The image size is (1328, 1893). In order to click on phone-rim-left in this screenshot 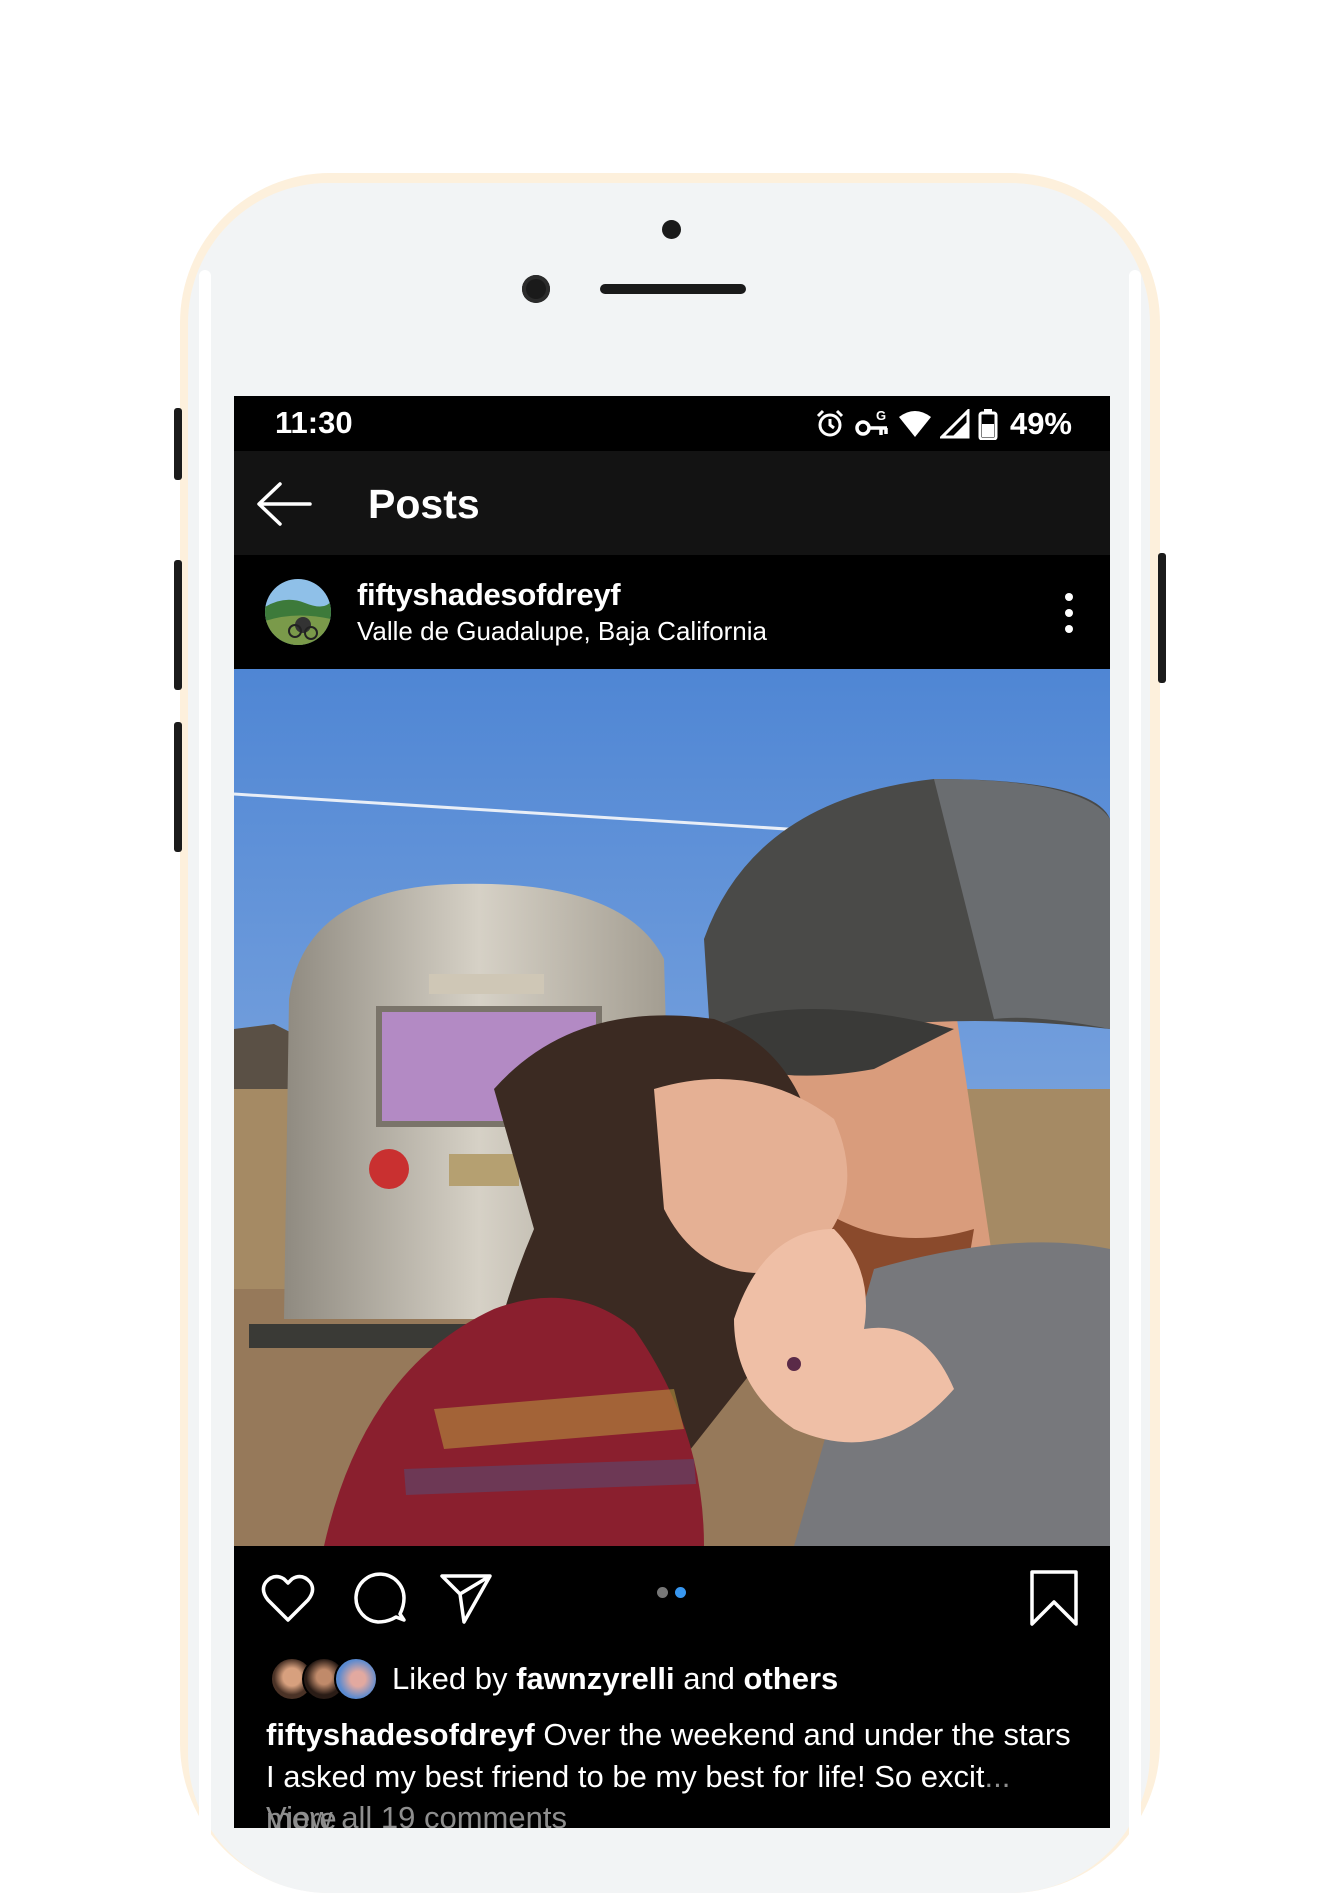, I will do `click(205, 1070)`.